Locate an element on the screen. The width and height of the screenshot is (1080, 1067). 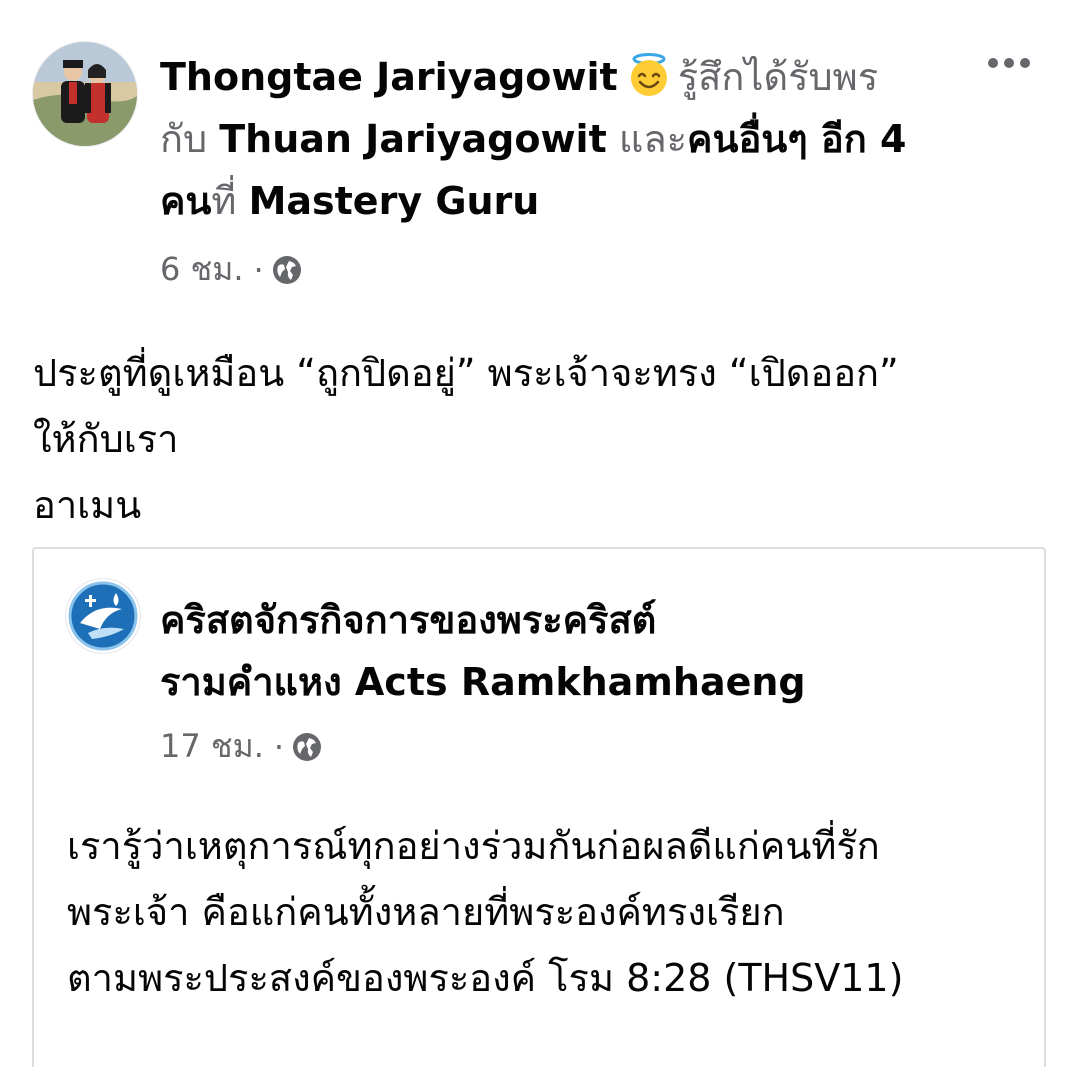
feeling-text: รู้สึกได้รับพร is located at coordinates (778, 77).